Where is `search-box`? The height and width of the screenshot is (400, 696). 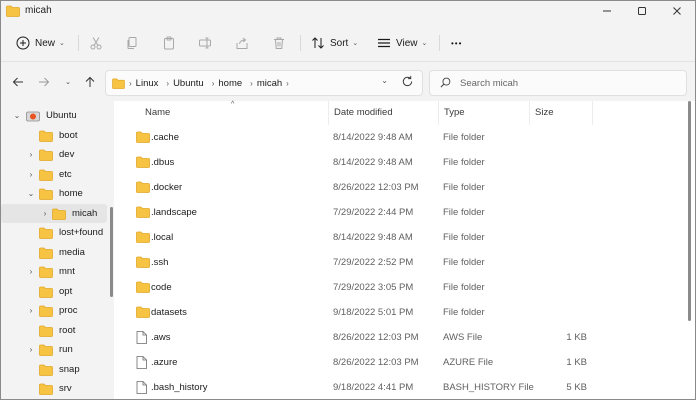 search-box is located at coordinates (558, 83).